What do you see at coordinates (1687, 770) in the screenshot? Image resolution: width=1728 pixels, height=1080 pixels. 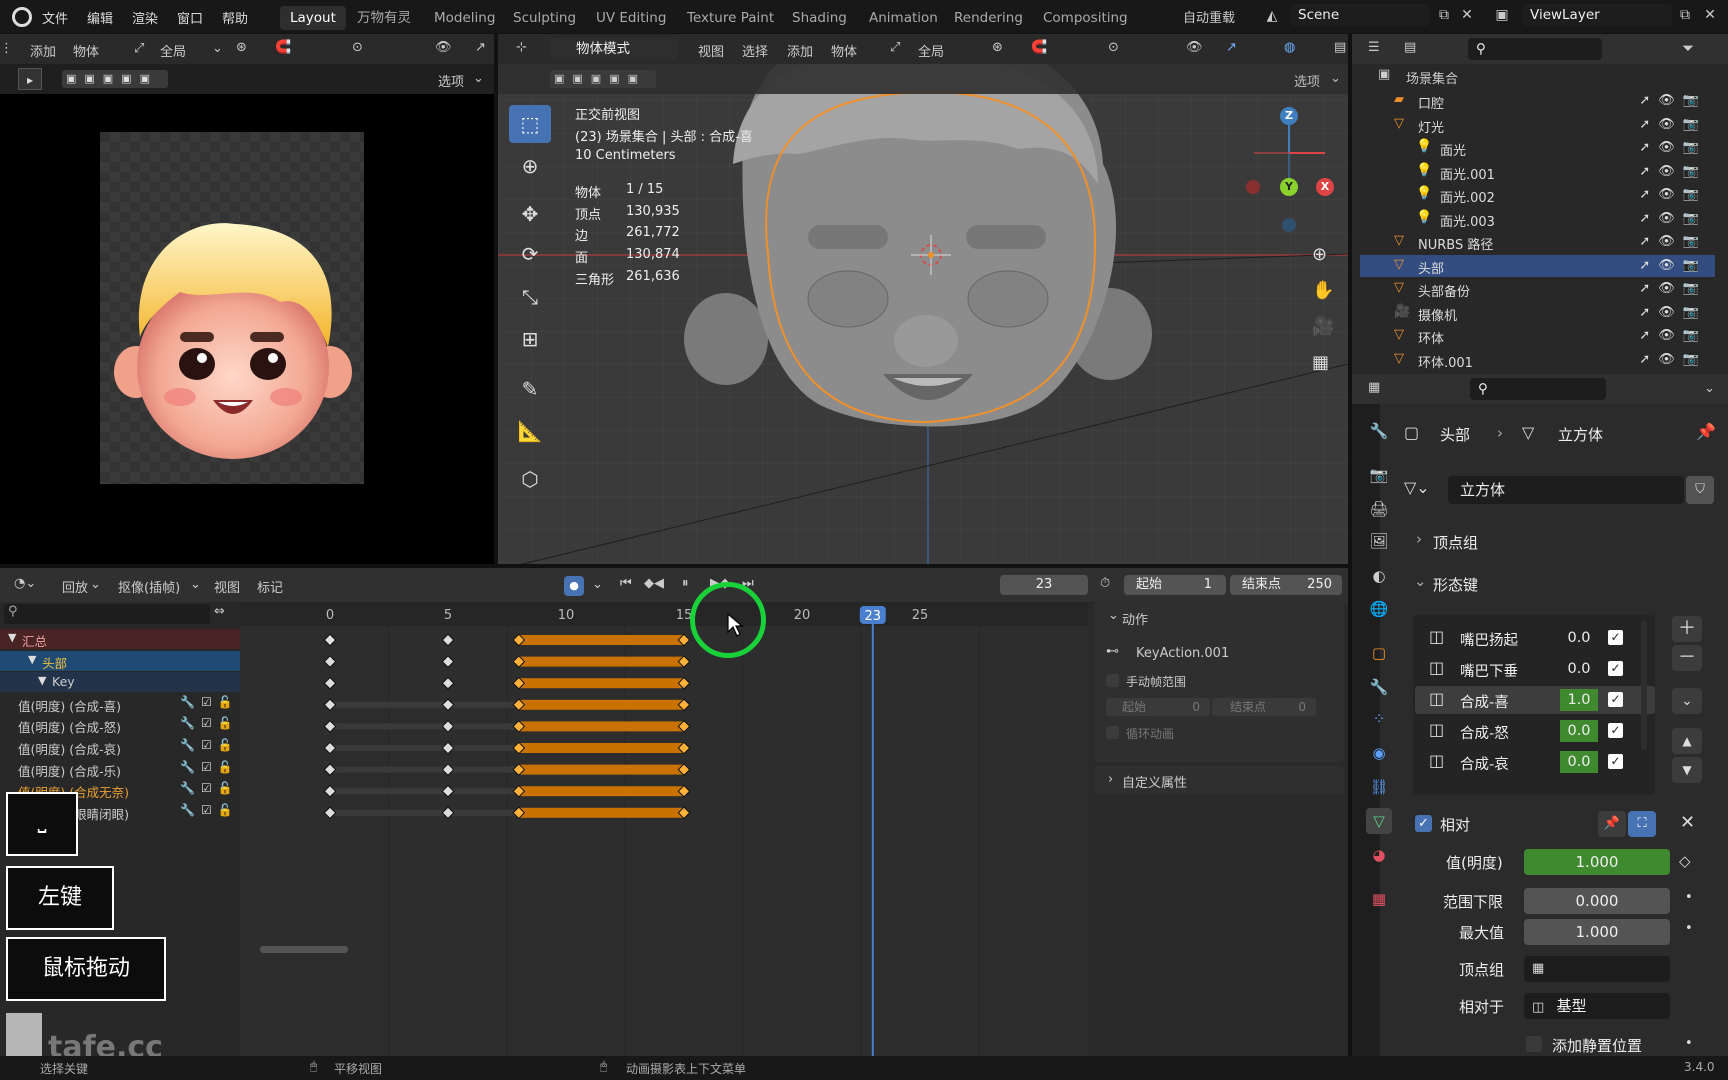 I see `move-down-button: ▼` at bounding box center [1687, 770].